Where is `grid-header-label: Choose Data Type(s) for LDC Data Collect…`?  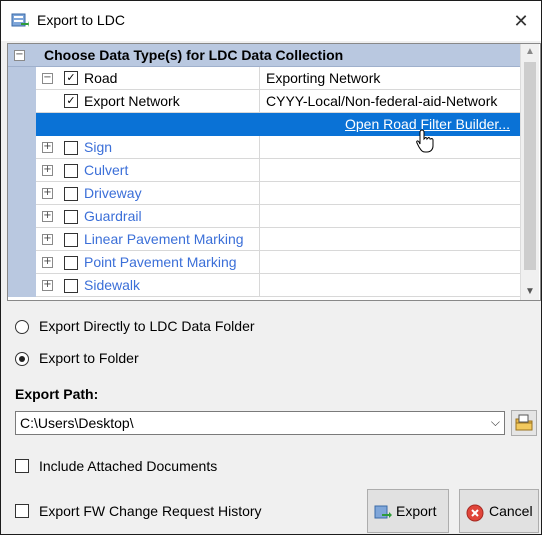 grid-header-label: Choose Data Type(s) for LDC Data Collect… is located at coordinates (194, 55).